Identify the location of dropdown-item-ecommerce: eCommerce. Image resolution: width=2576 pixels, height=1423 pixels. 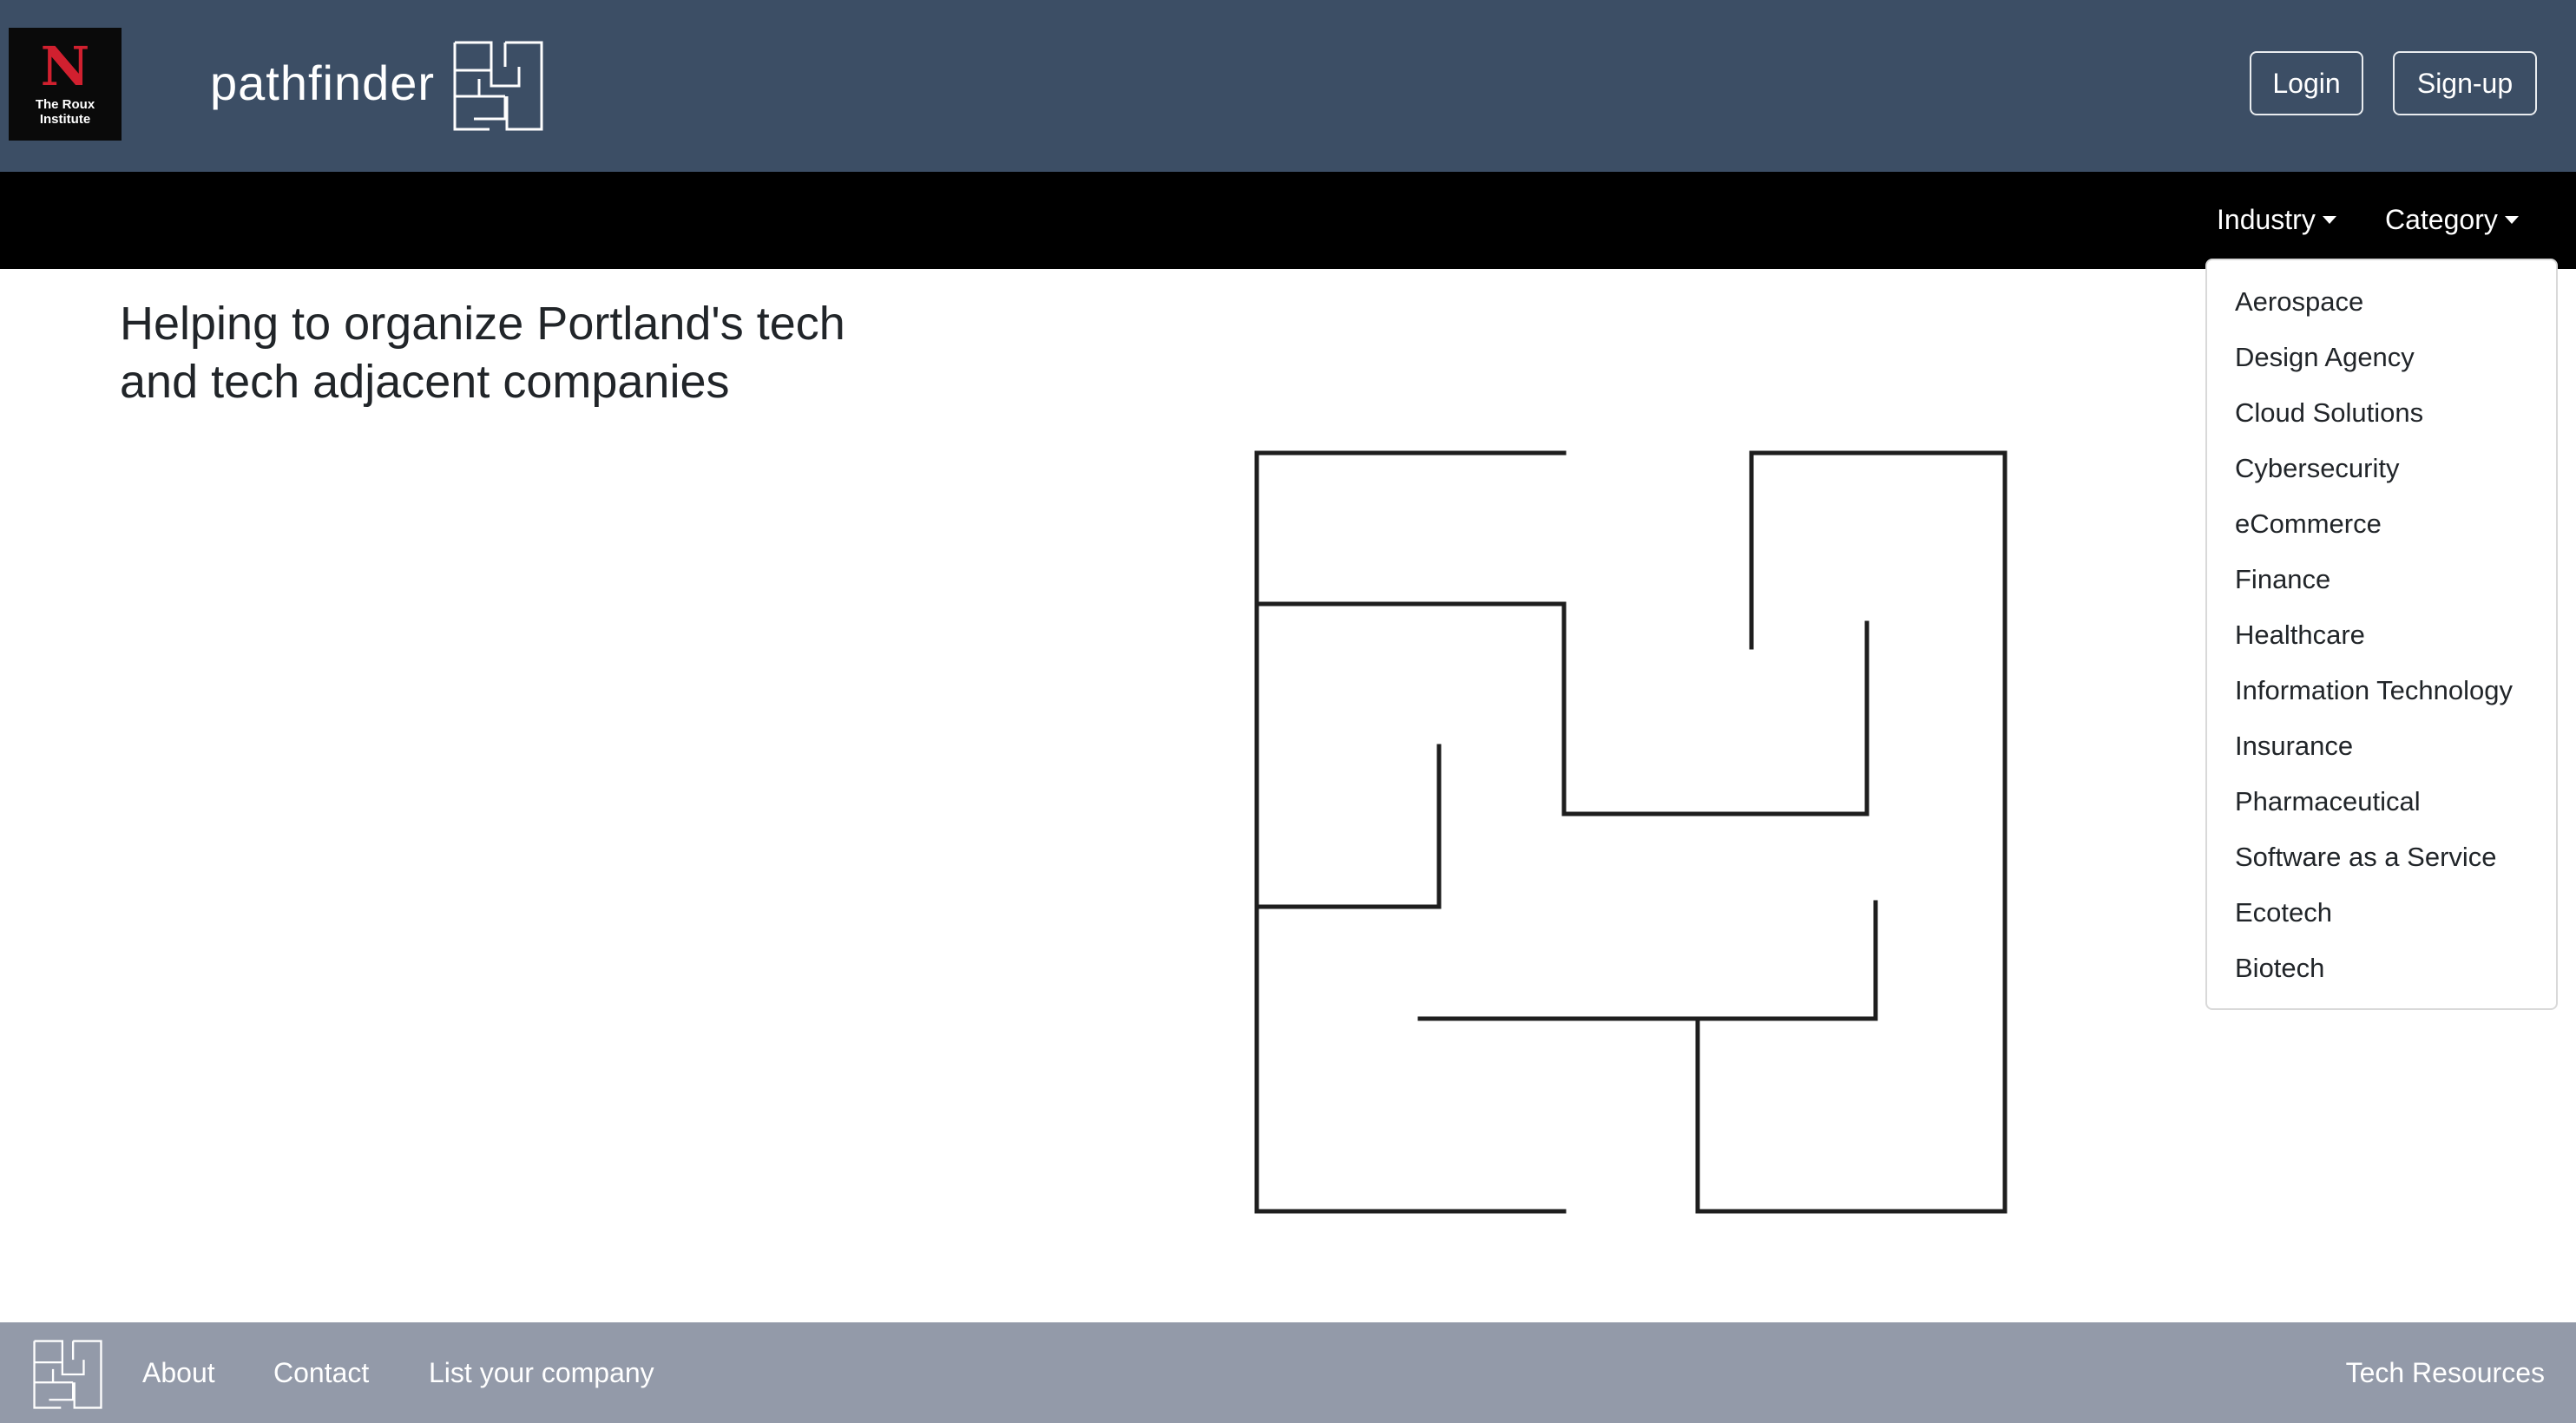
(2381, 524).